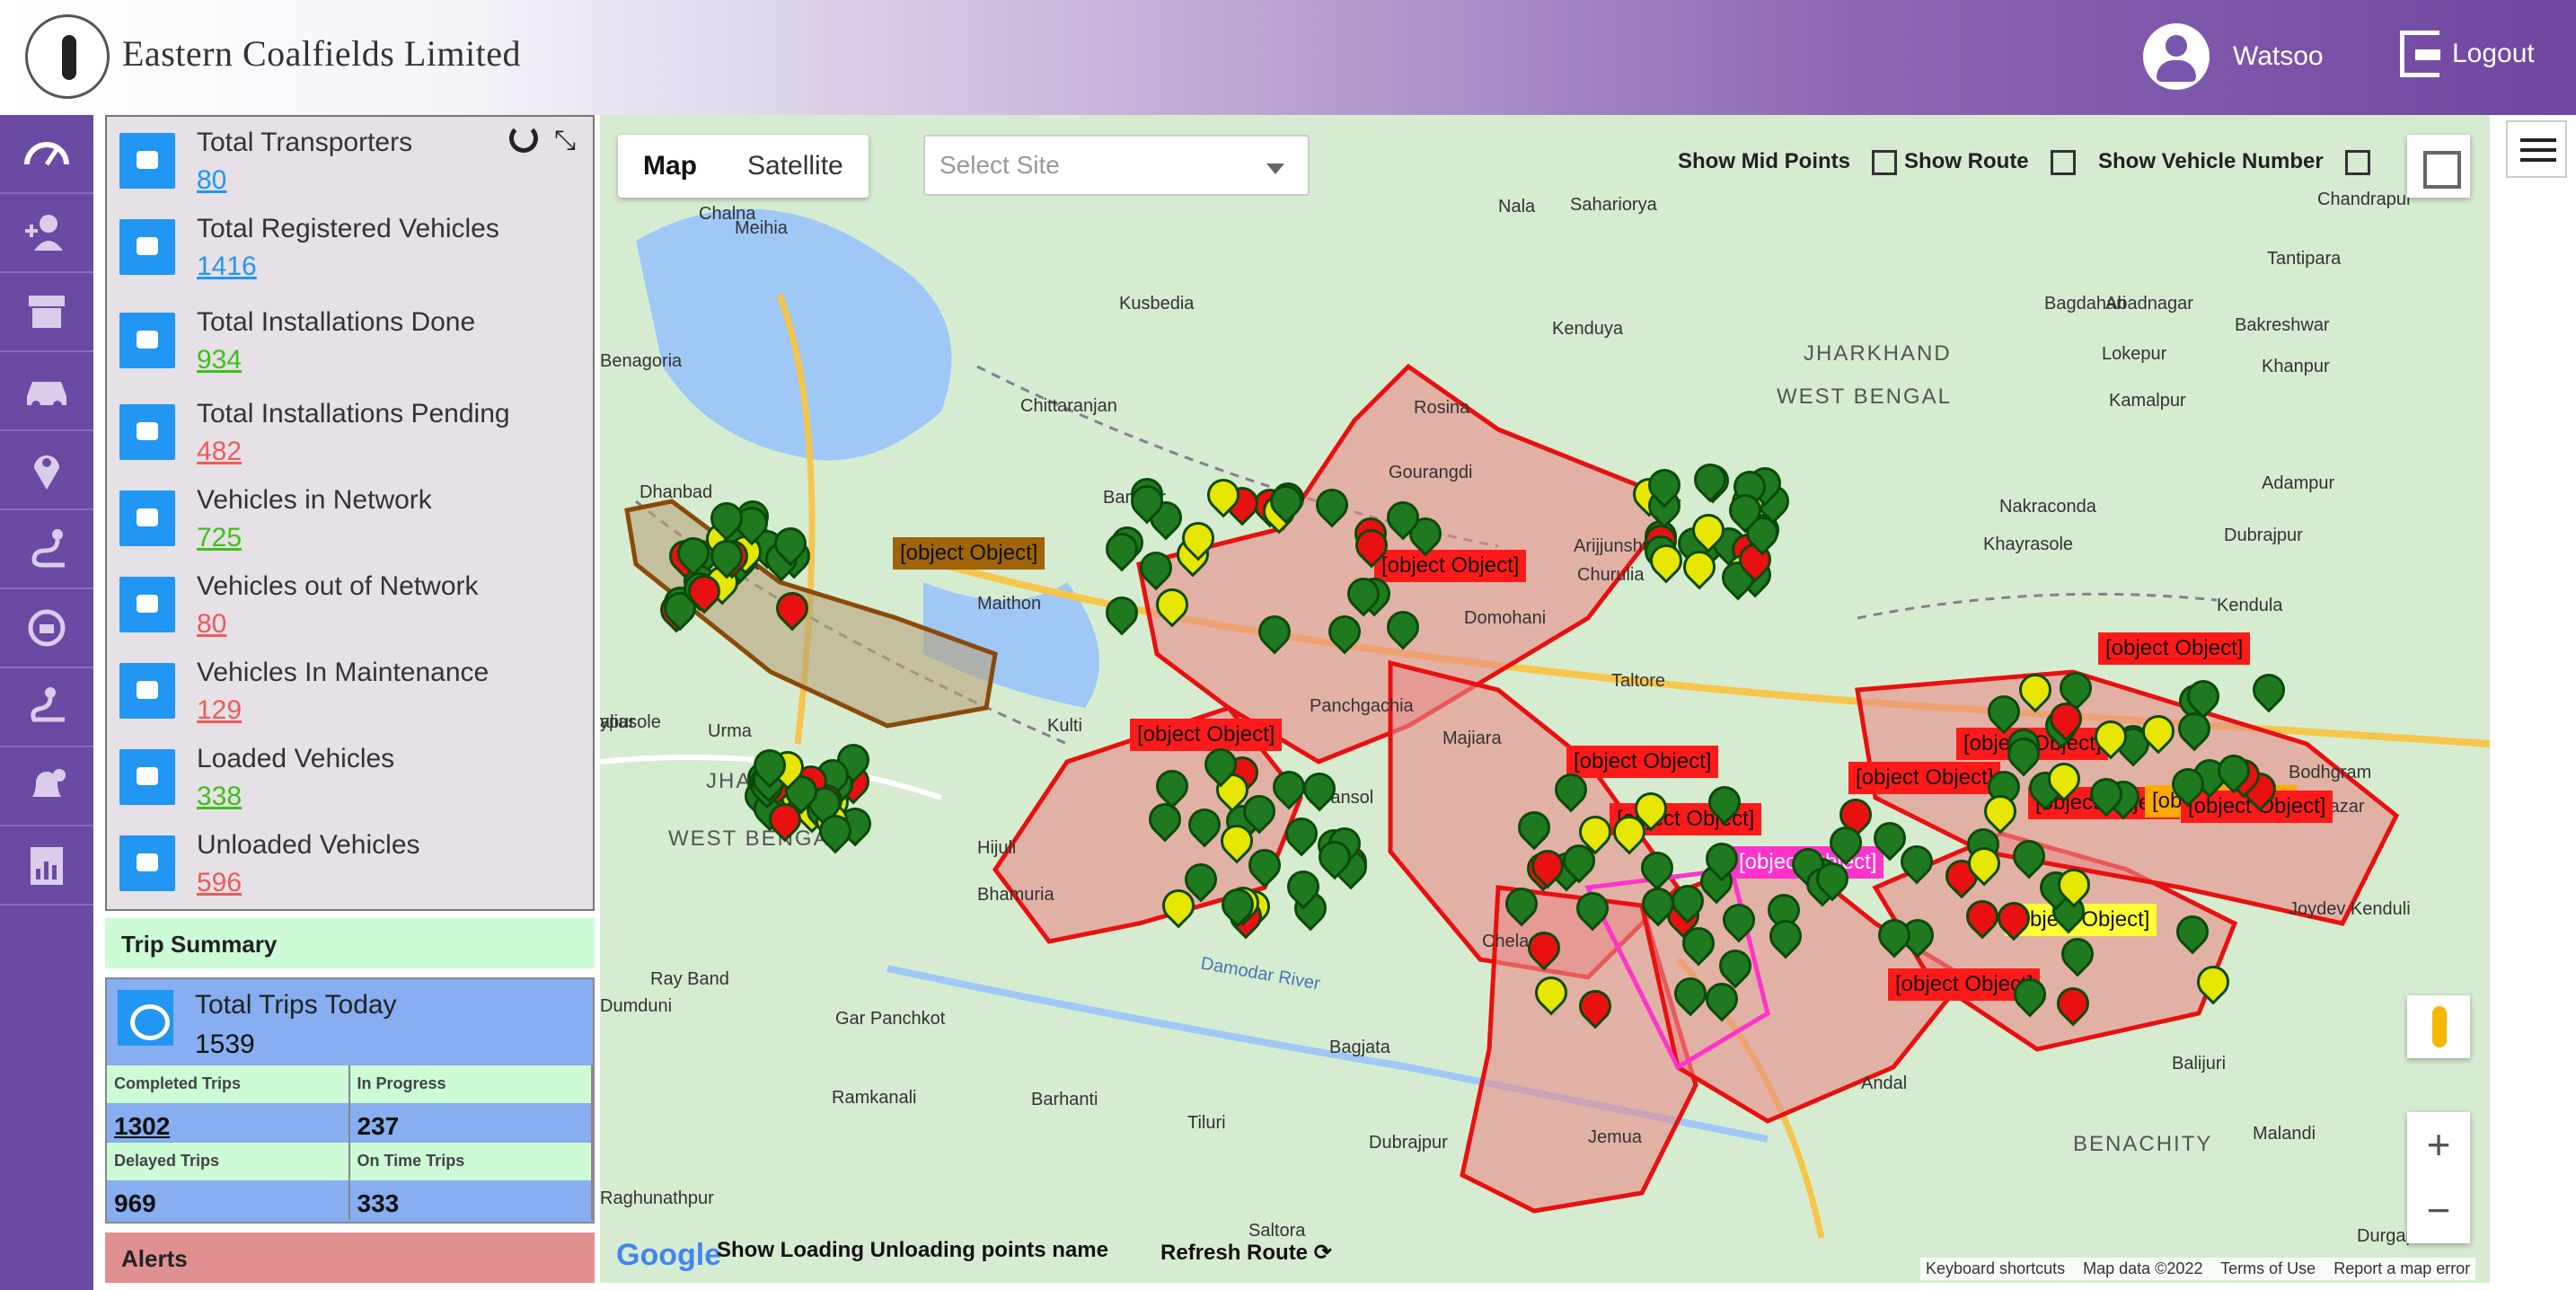  I want to click on map-place-name: Ray Band, so click(689, 979).